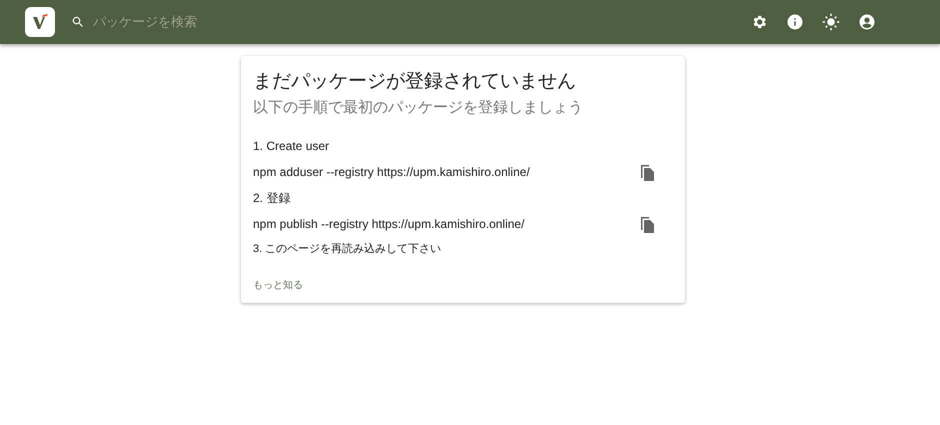 This screenshot has height=425, width=940. Describe the element at coordinates (831, 22) in the screenshot. I see `sun-icon` at that location.